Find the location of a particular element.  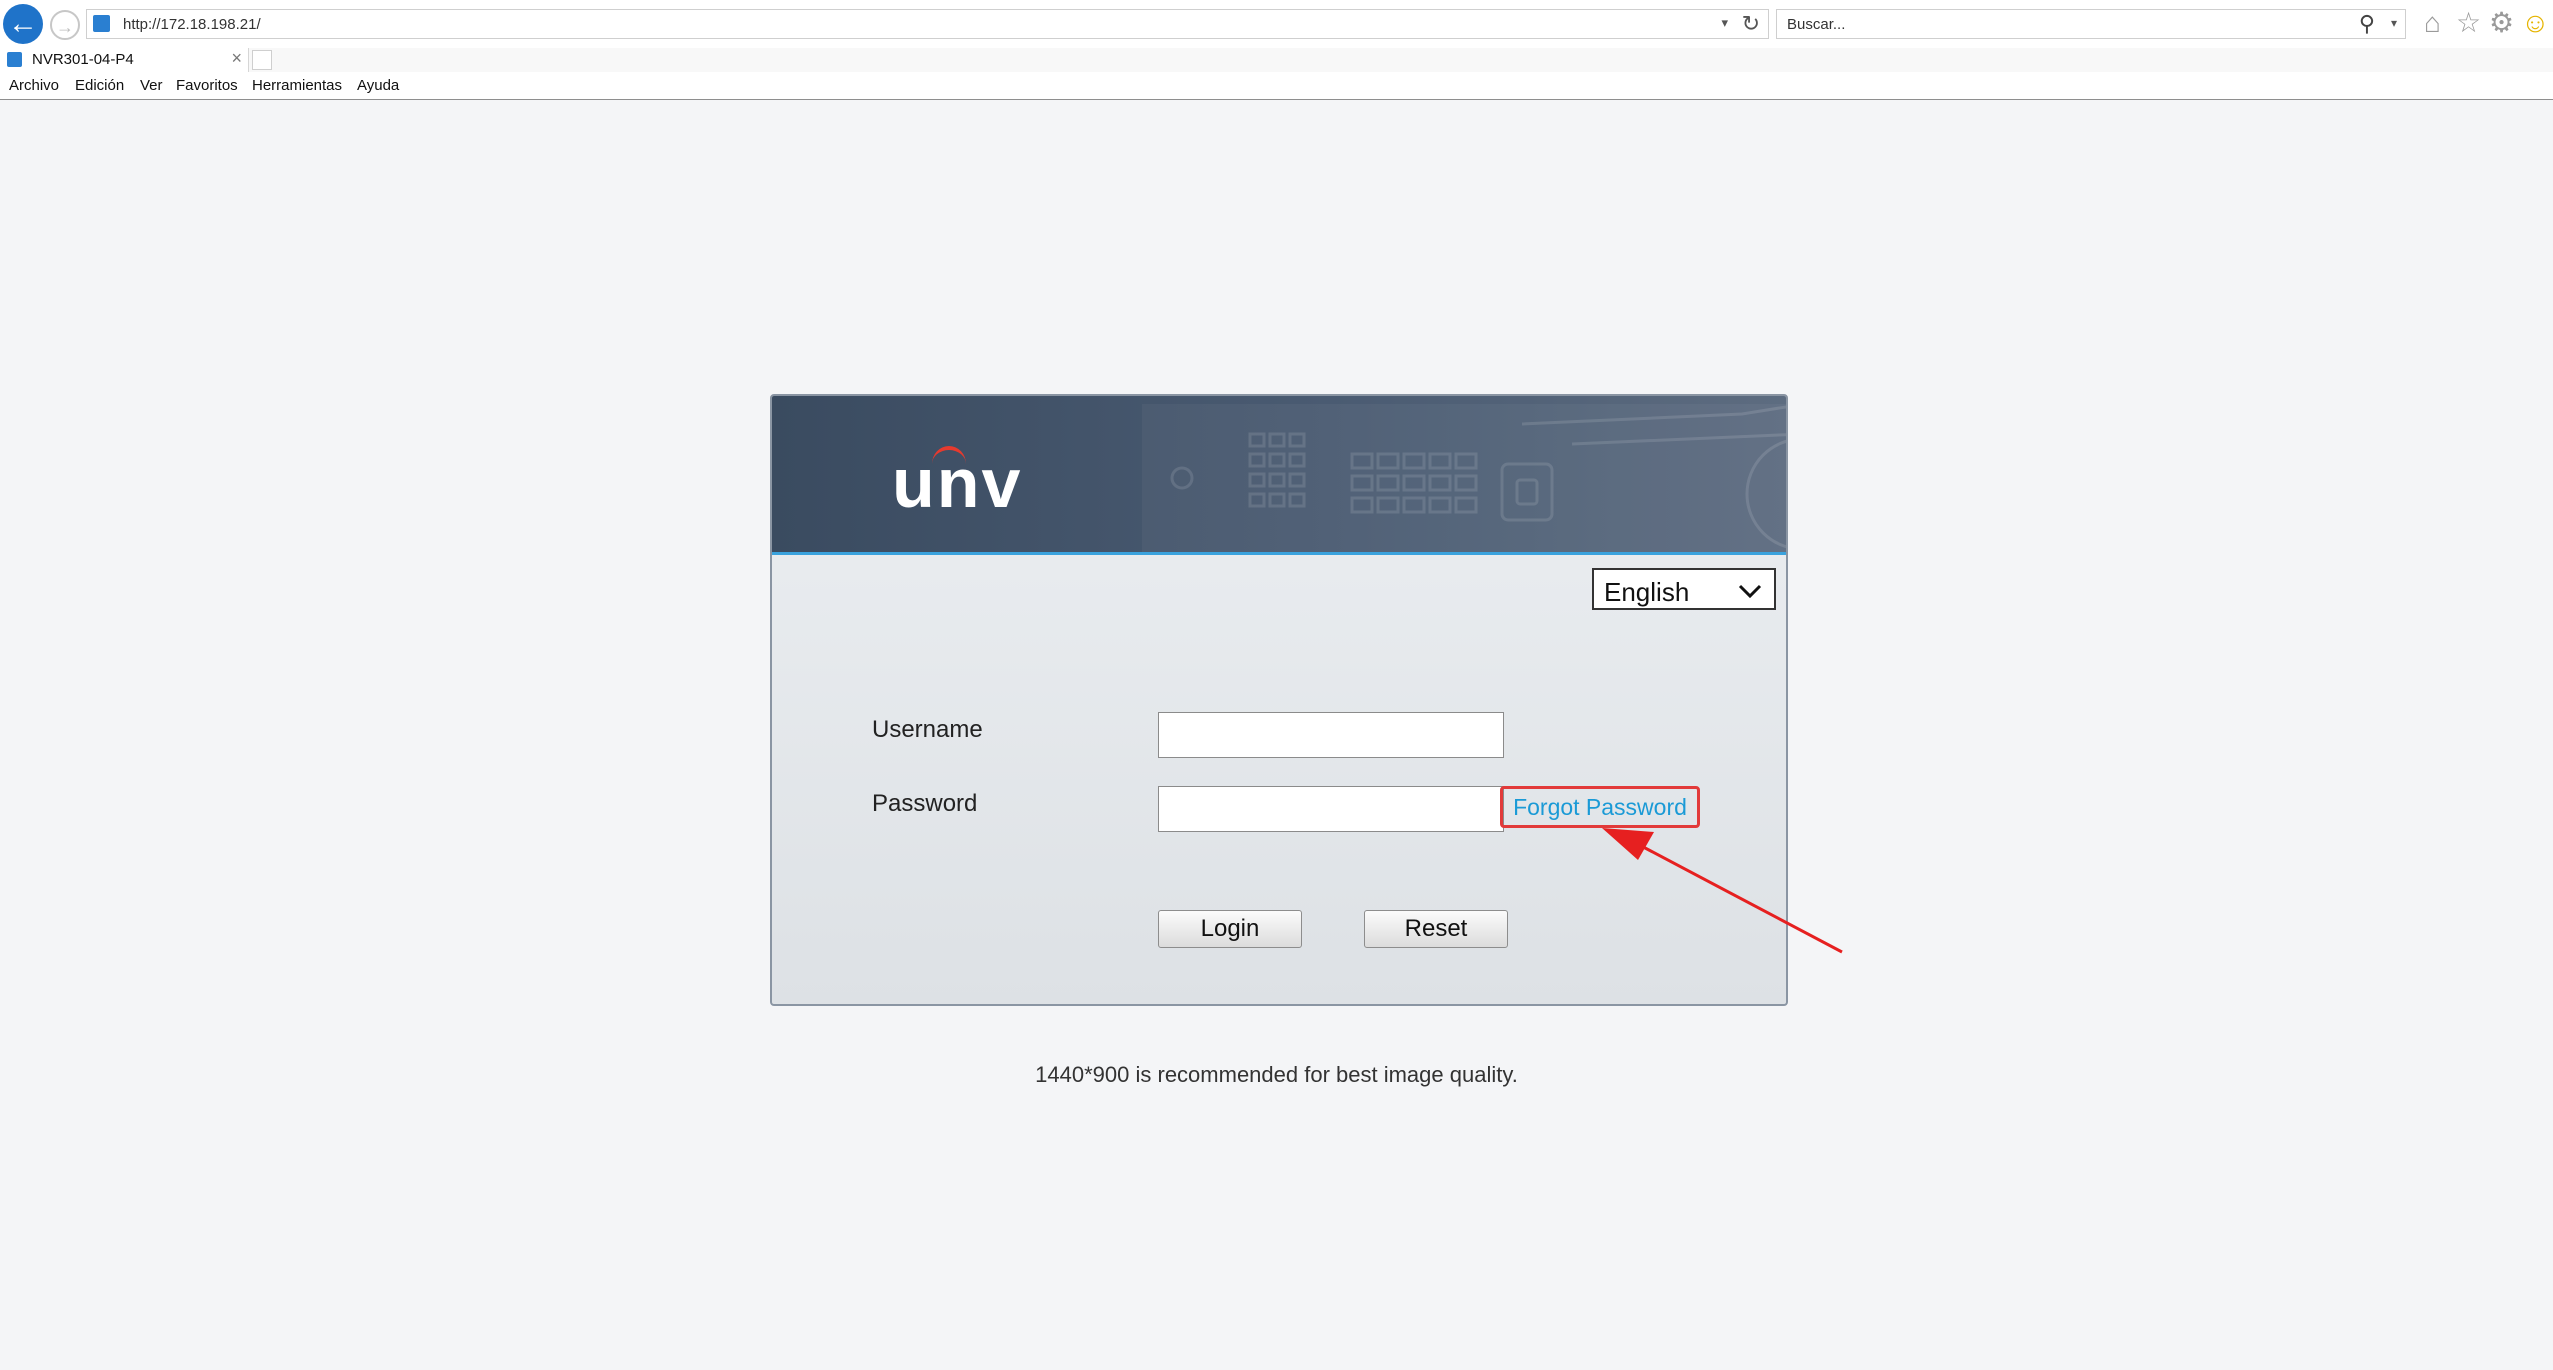

login-banner: unv is located at coordinates (1279, 475).